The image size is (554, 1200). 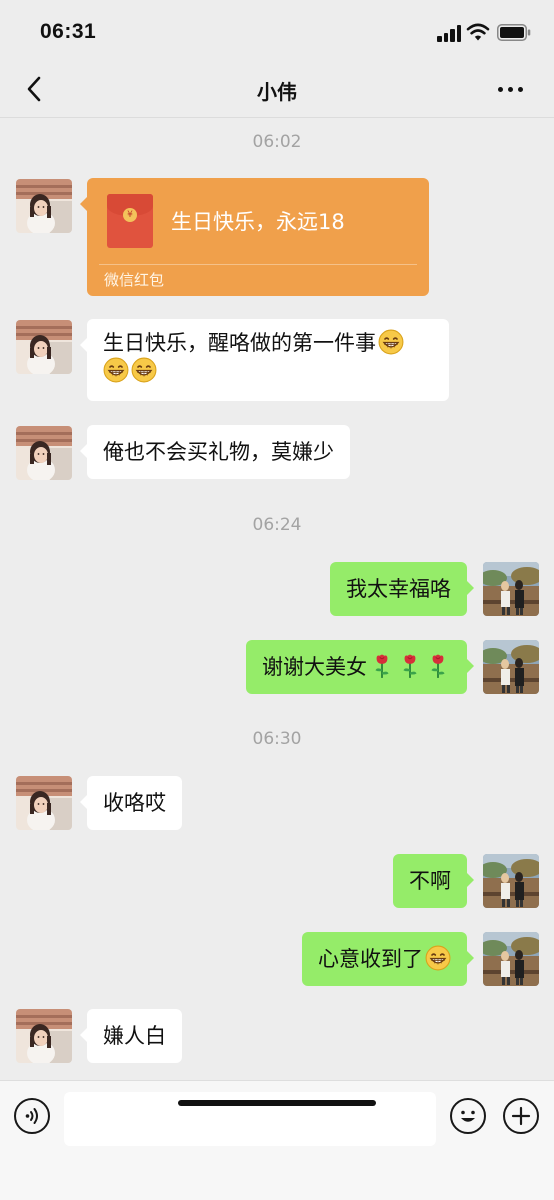 I want to click on divider, so click(x=258, y=264).